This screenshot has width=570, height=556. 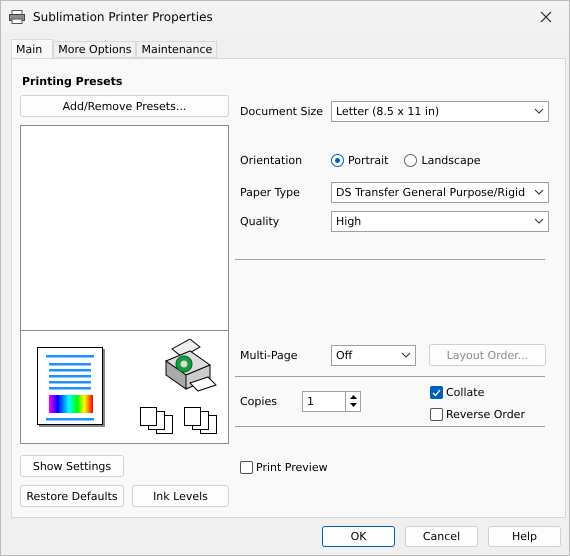 What do you see at coordinates (272, 160) in the screenshot?
I see `field-label: Orientation` at bounding box center [272, 160].